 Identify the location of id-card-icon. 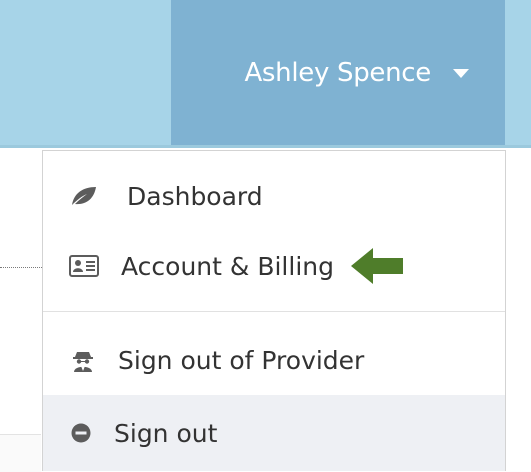
(84, 266).